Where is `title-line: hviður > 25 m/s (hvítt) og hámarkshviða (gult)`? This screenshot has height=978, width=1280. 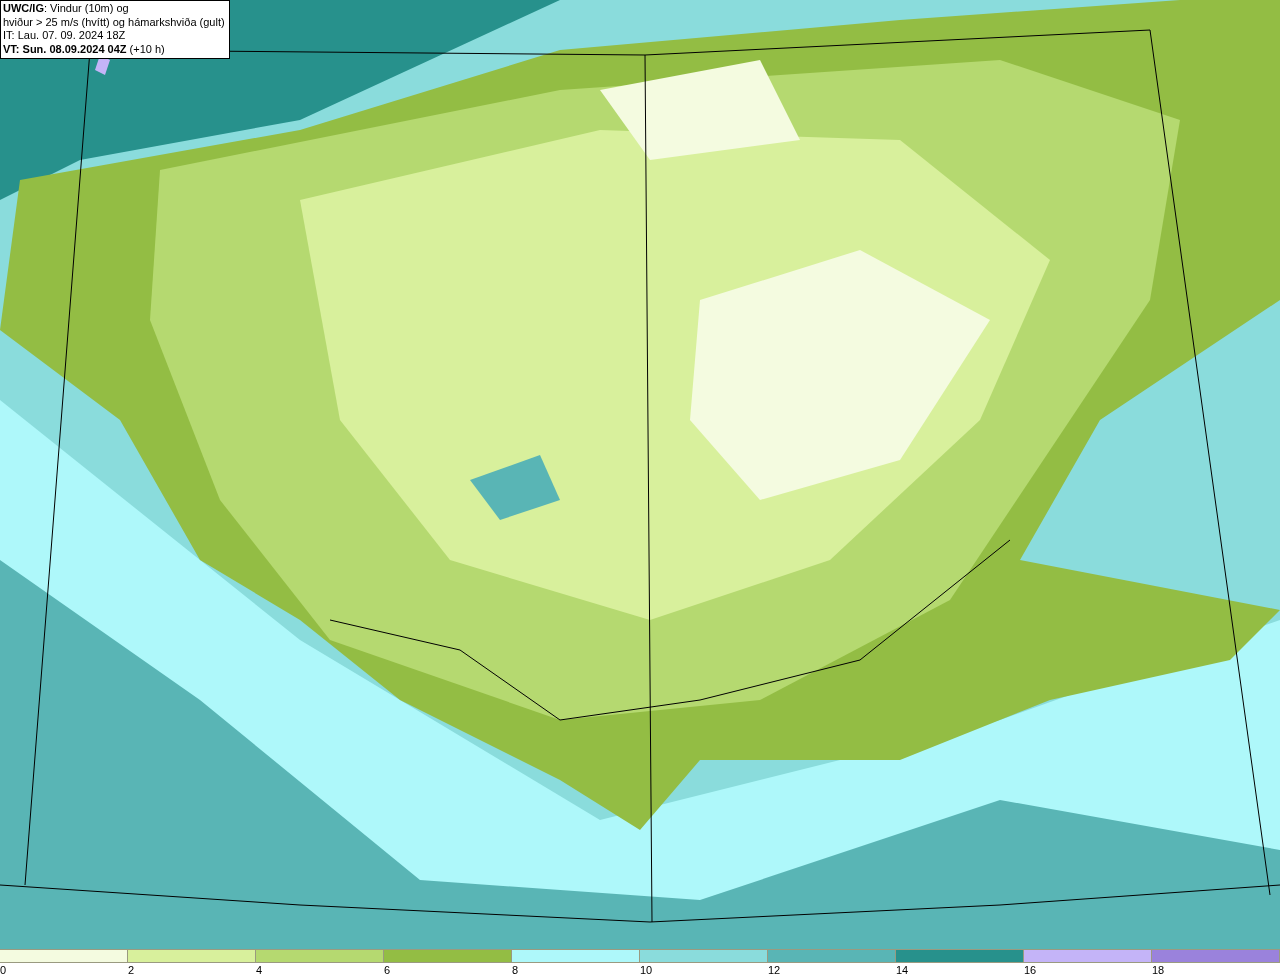
title-line: hviður > 25 m/s (hvítt) og hámarkshviða (gult) is located at coordinates (114, 22).